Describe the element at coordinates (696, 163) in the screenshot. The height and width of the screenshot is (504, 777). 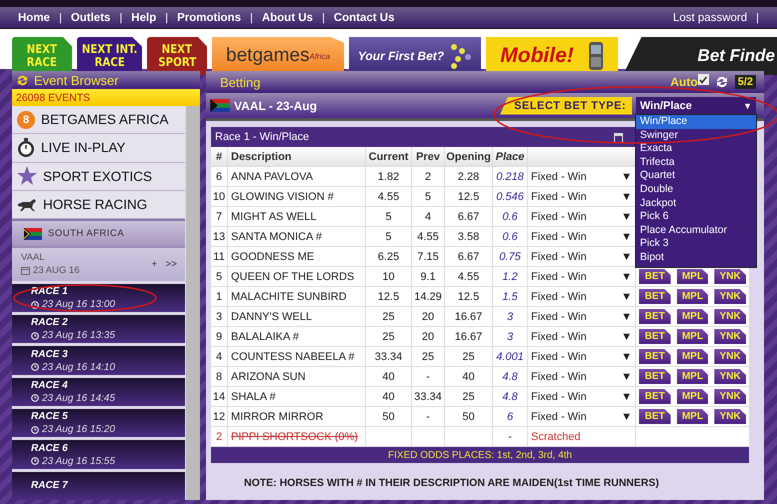
I see `dropdown-option: Trifecta` at that location.